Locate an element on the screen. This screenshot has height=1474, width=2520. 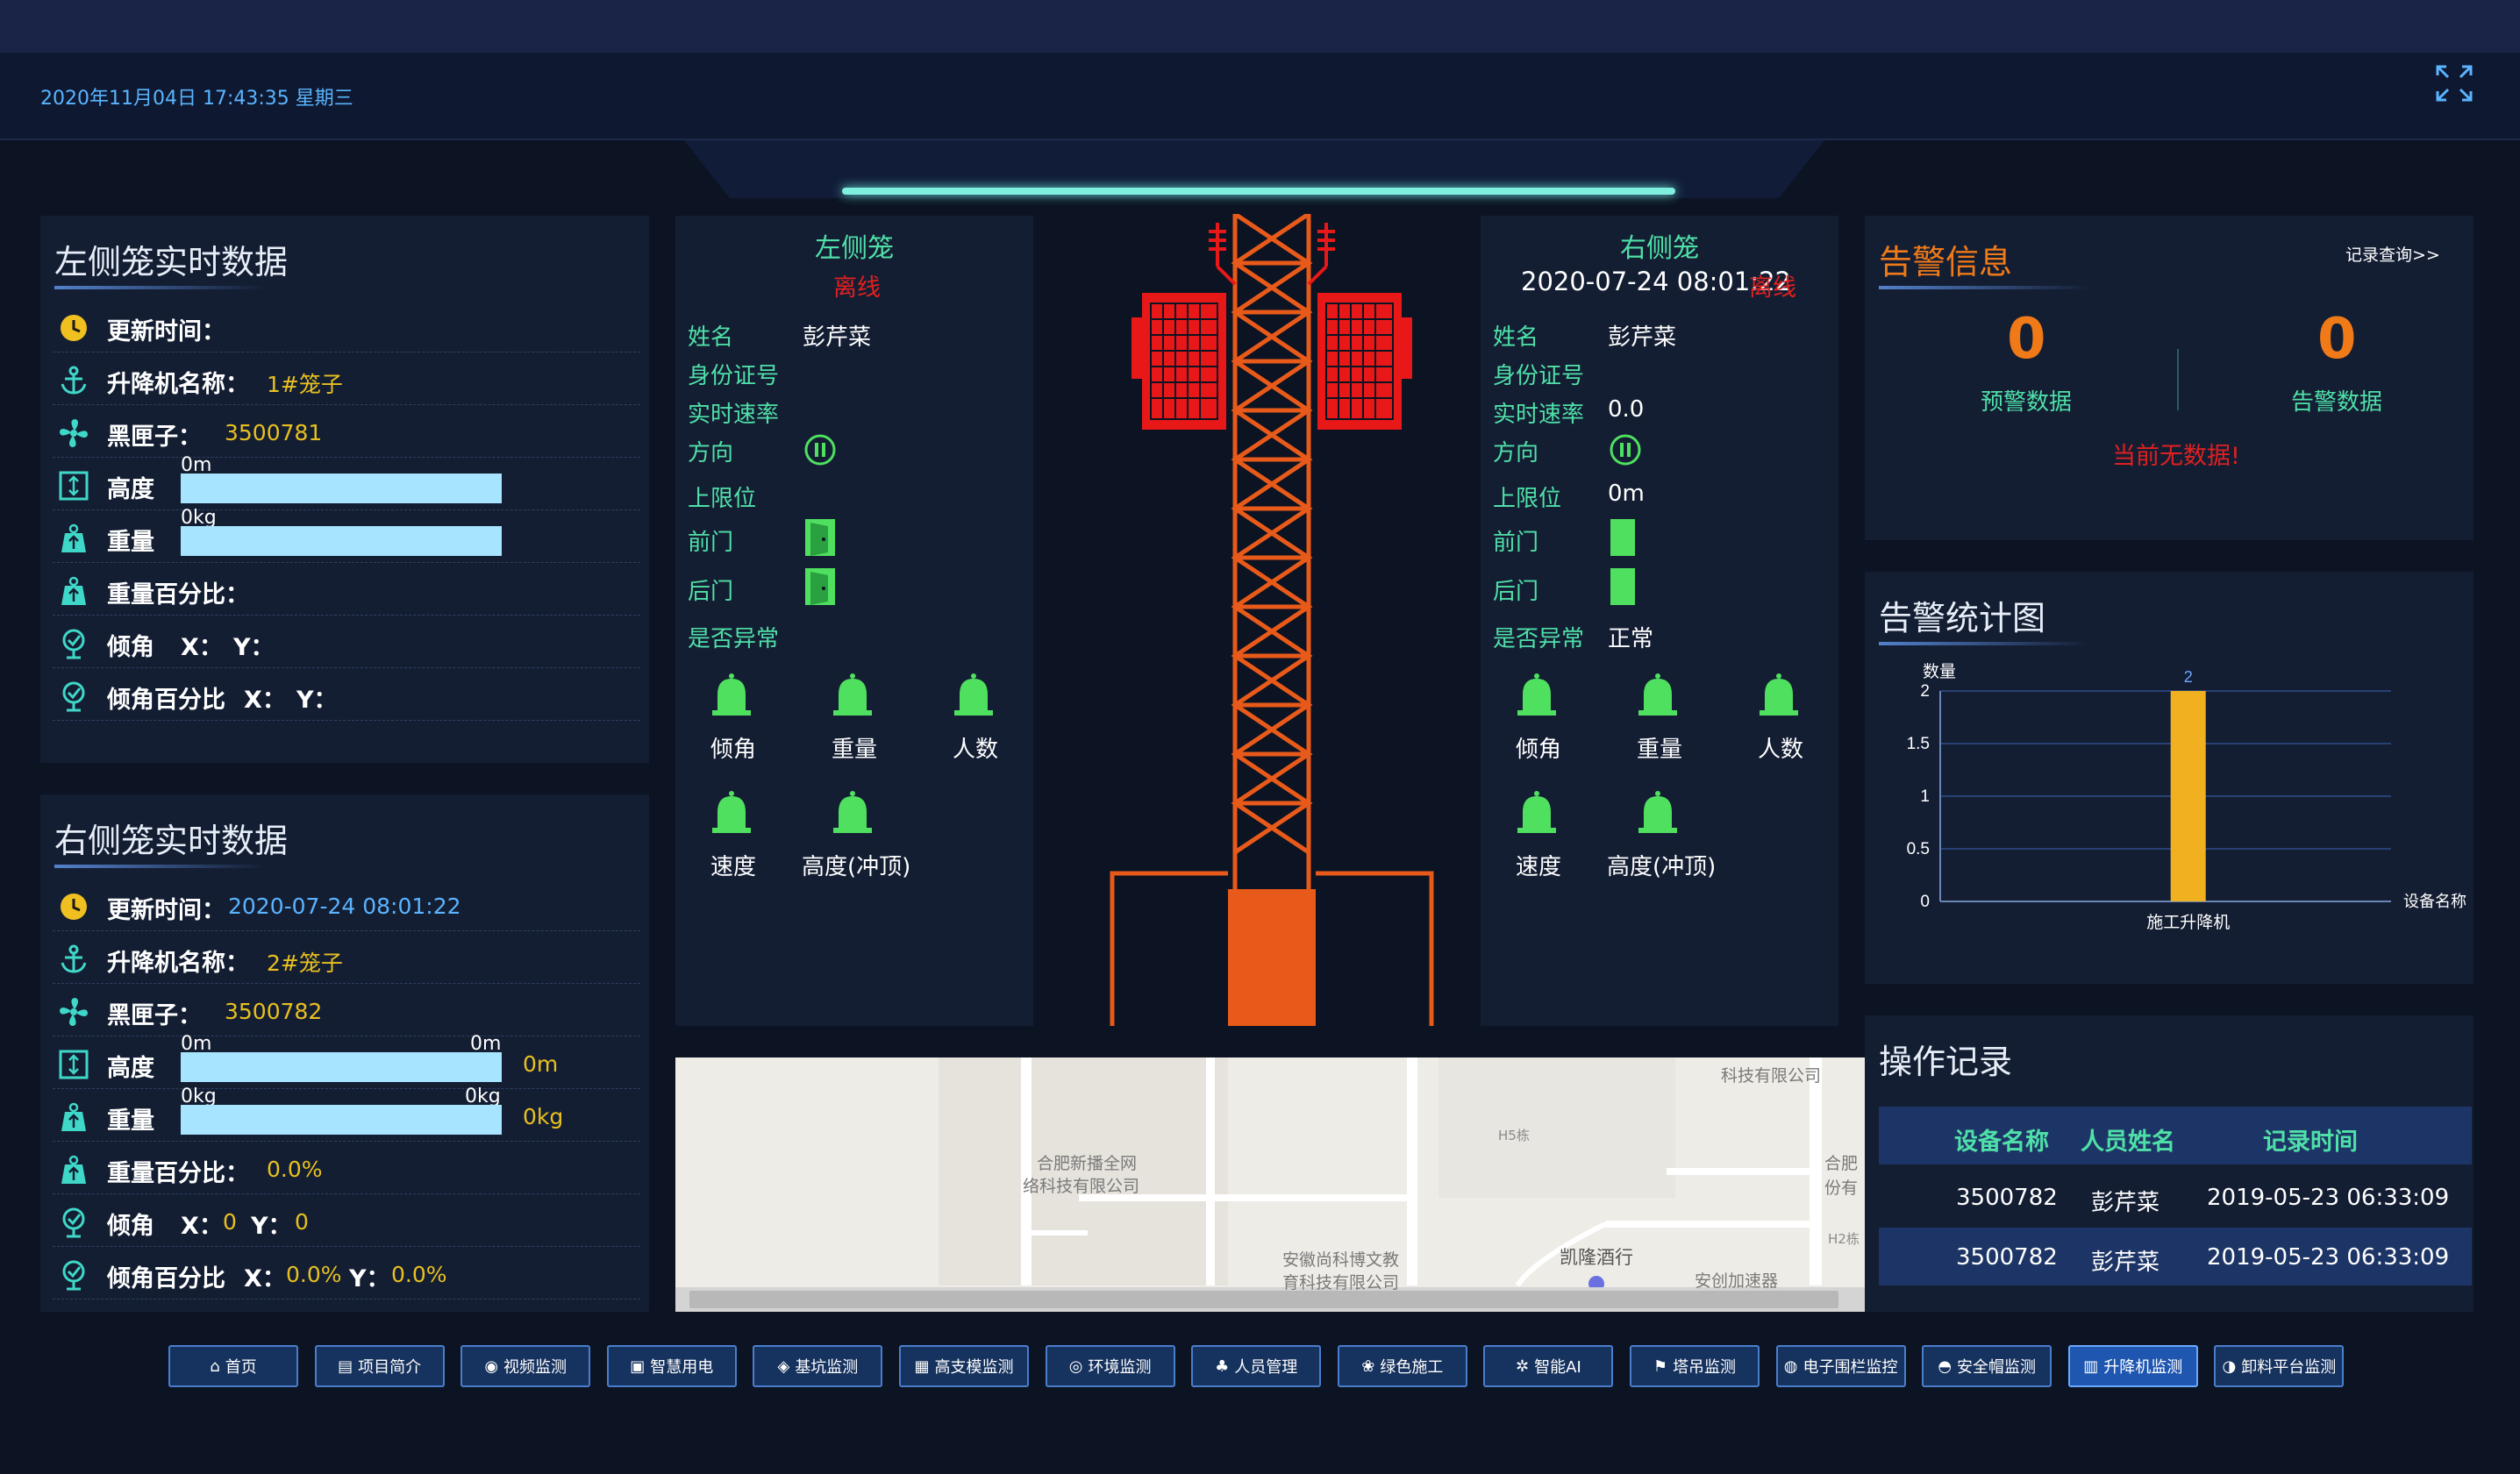
nav-button: ▦ 高支模监测 is located at coordinates (964, 1366).